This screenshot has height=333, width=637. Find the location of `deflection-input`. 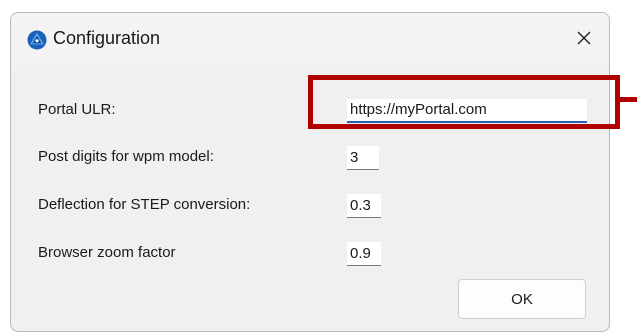

deflection-input is located at coordinates (364, 206).